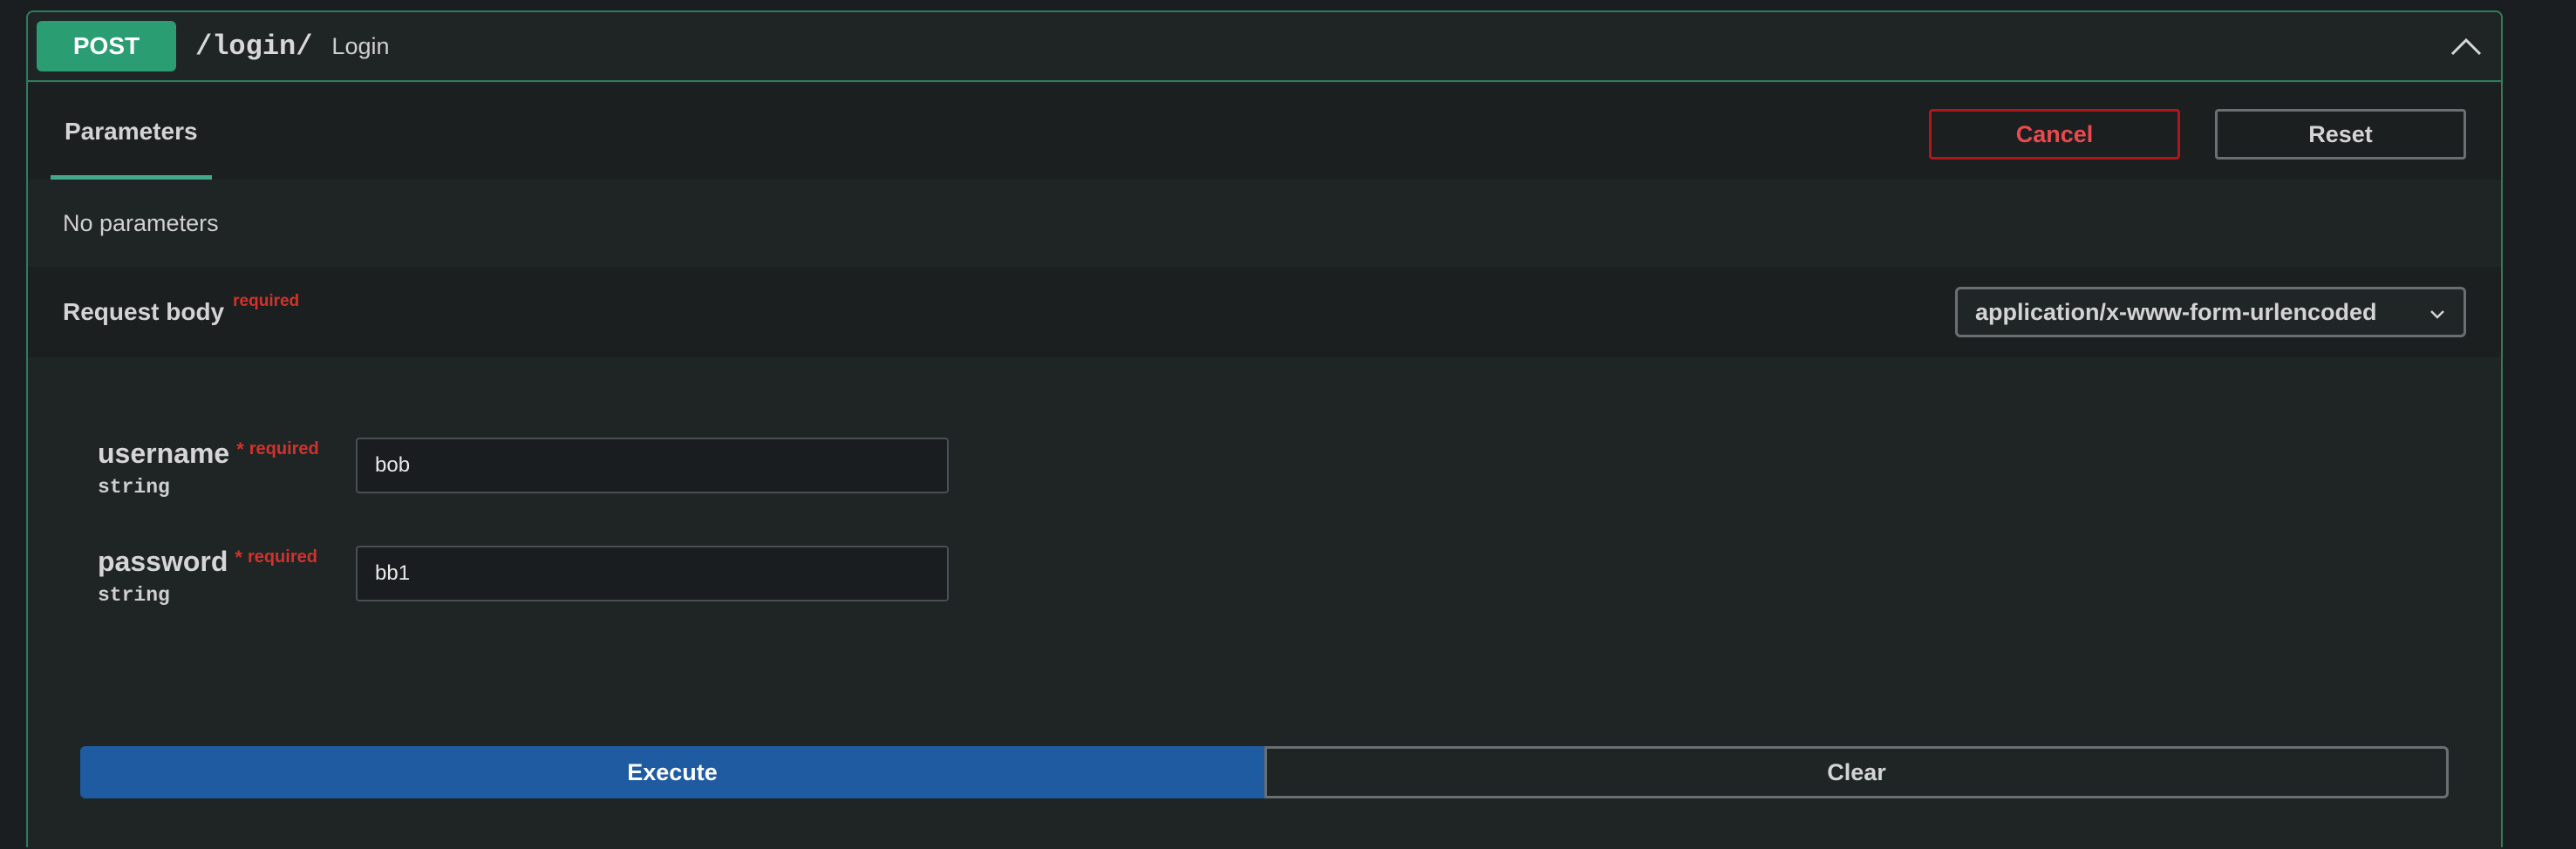  What do you see at coordinates (134, 595) in the screenshot?
I see `field-type-password: string` at bounding box center [134, 595].